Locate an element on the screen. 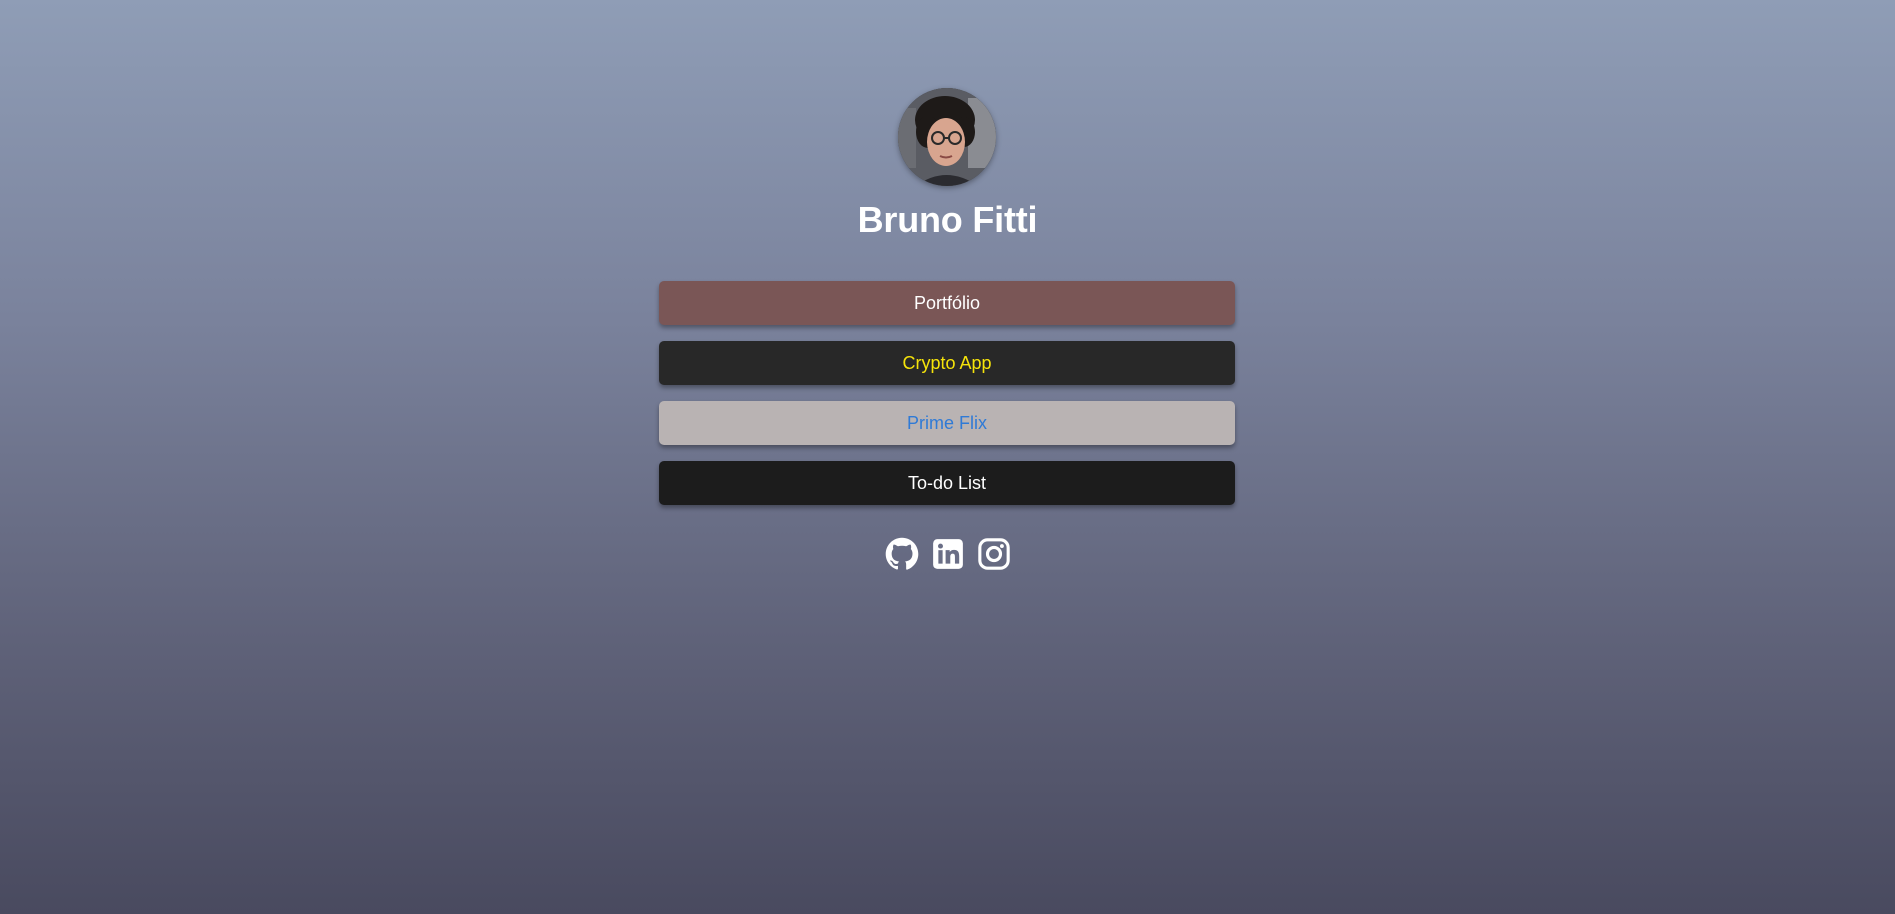  prime-flix-link-button: Prime Flix is located at coordinates (947, 423).